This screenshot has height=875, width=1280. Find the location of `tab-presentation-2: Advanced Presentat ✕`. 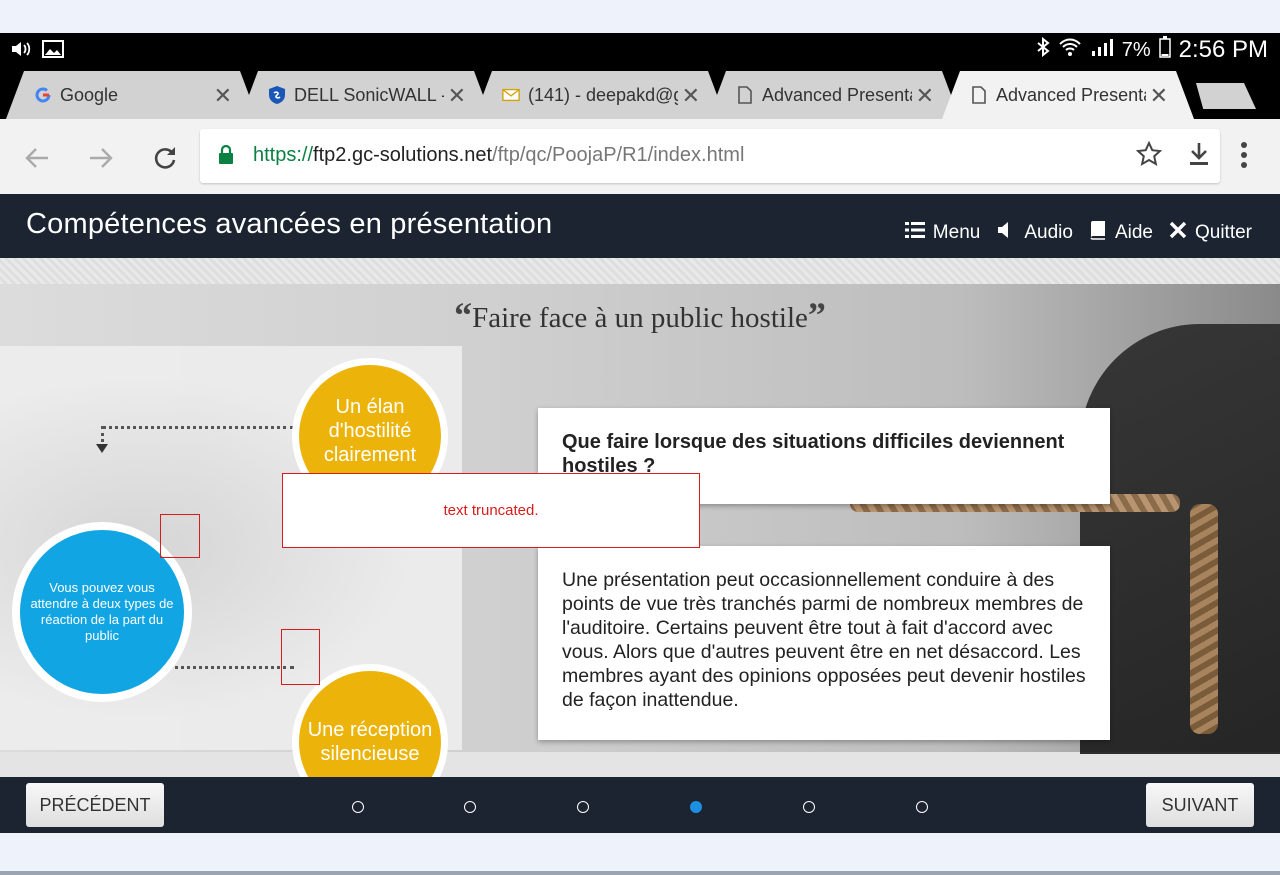

tab-presentation-2: Advanced Presentat ✕ is located at coordinates (1068, 95).